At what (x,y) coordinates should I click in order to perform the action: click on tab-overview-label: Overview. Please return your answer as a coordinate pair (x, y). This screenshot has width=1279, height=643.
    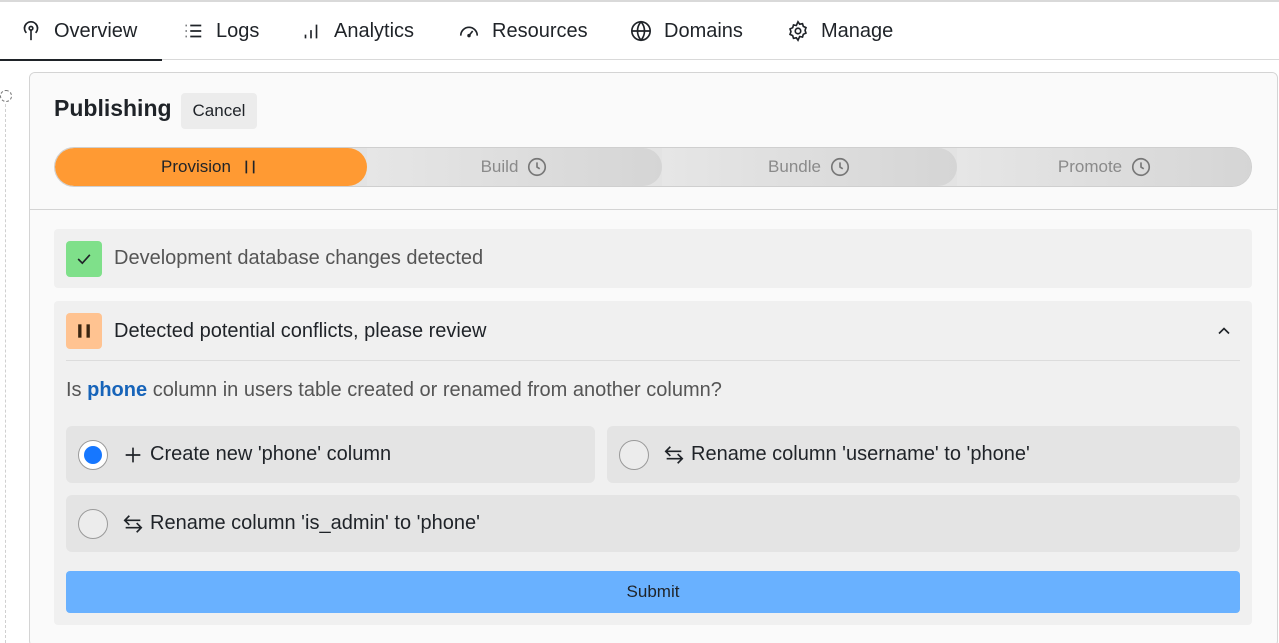
    Looking at the image, I should click on (96, 30).